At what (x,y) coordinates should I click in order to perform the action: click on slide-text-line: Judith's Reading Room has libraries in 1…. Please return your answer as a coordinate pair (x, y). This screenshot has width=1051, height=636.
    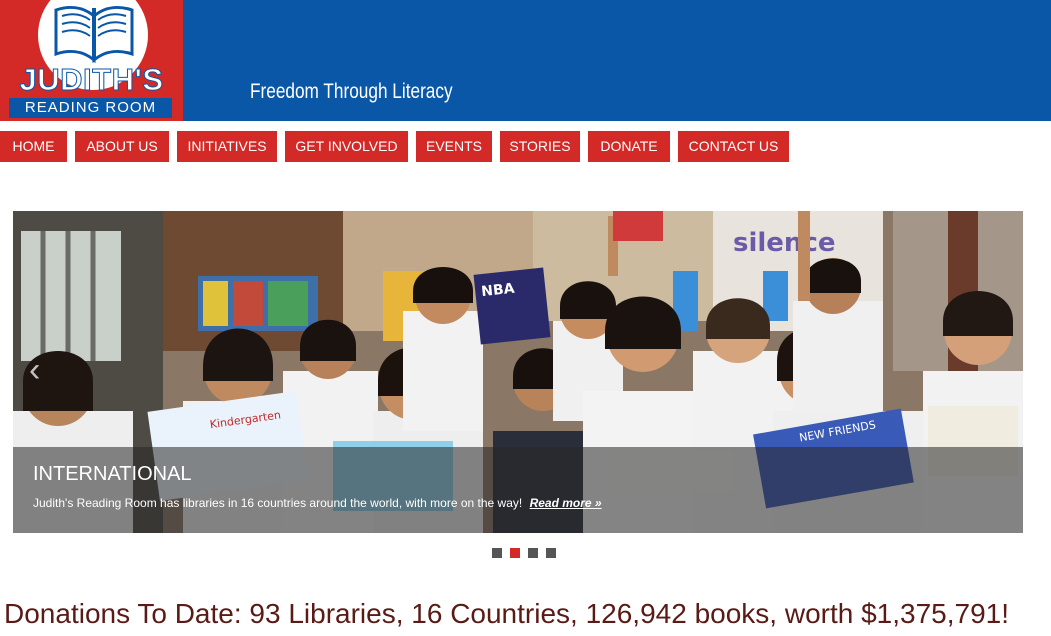
    Looking at the image, I should click on (317, 503).